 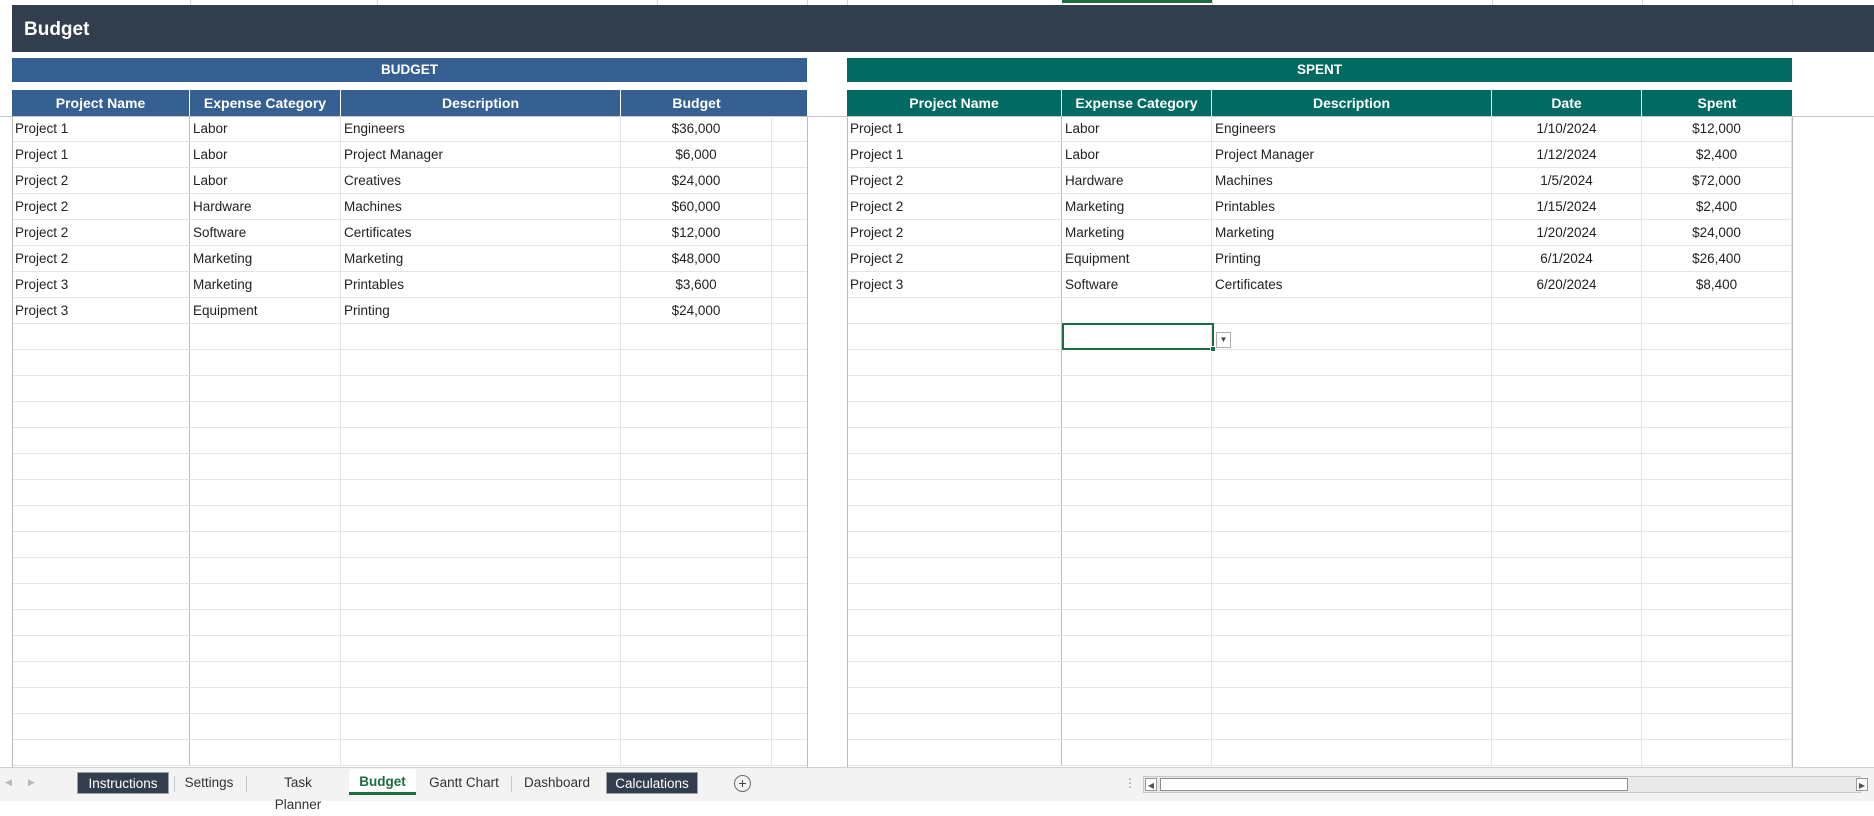 I want to click on plus-circle-icon: +, so click(x=742, y=783).